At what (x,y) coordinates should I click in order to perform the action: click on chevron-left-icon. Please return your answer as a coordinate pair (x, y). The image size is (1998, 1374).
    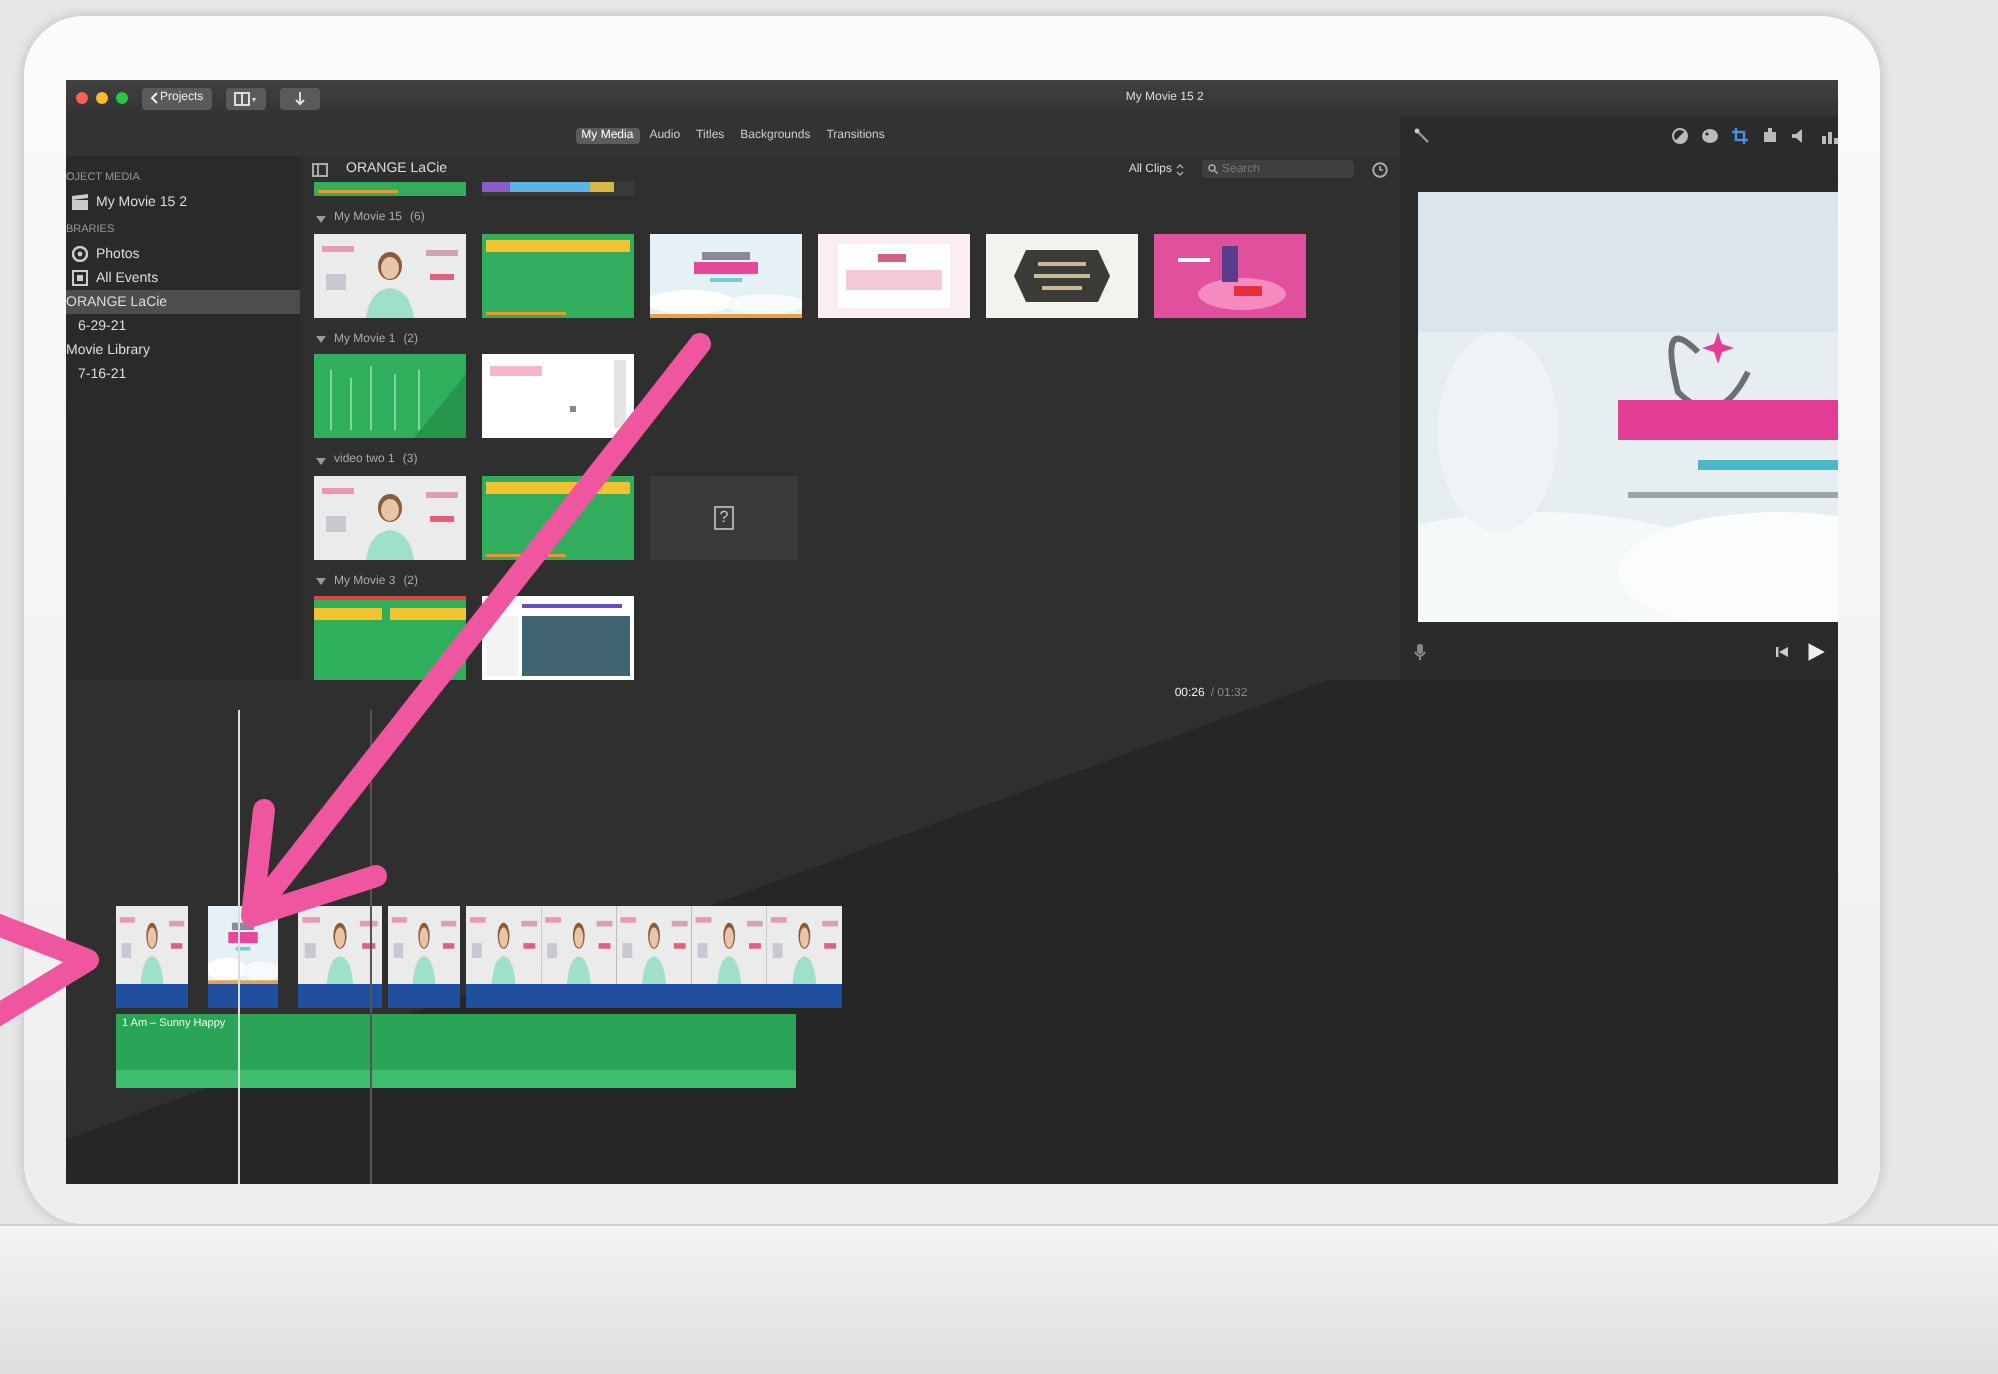
    Looking at the image, I should click on (154, 98).